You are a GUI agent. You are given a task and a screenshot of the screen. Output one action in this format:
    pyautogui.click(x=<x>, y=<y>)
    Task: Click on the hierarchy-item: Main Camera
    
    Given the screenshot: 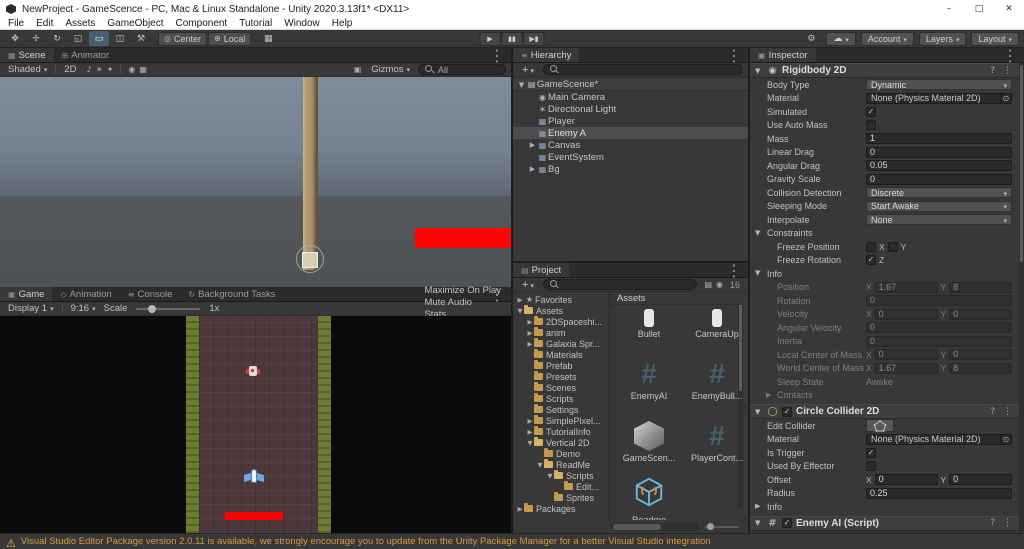 What is the action you would take?
    pyautogui.click(x=630, y=97)
    